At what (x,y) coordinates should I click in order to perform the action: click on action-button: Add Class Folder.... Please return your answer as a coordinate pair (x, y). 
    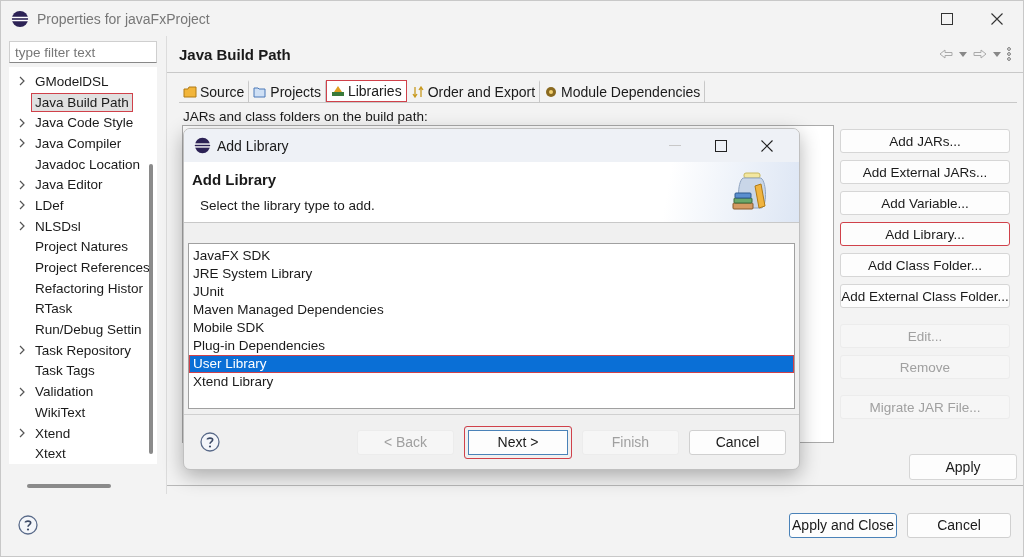
    Looking at the image, I should click on (925, 265).